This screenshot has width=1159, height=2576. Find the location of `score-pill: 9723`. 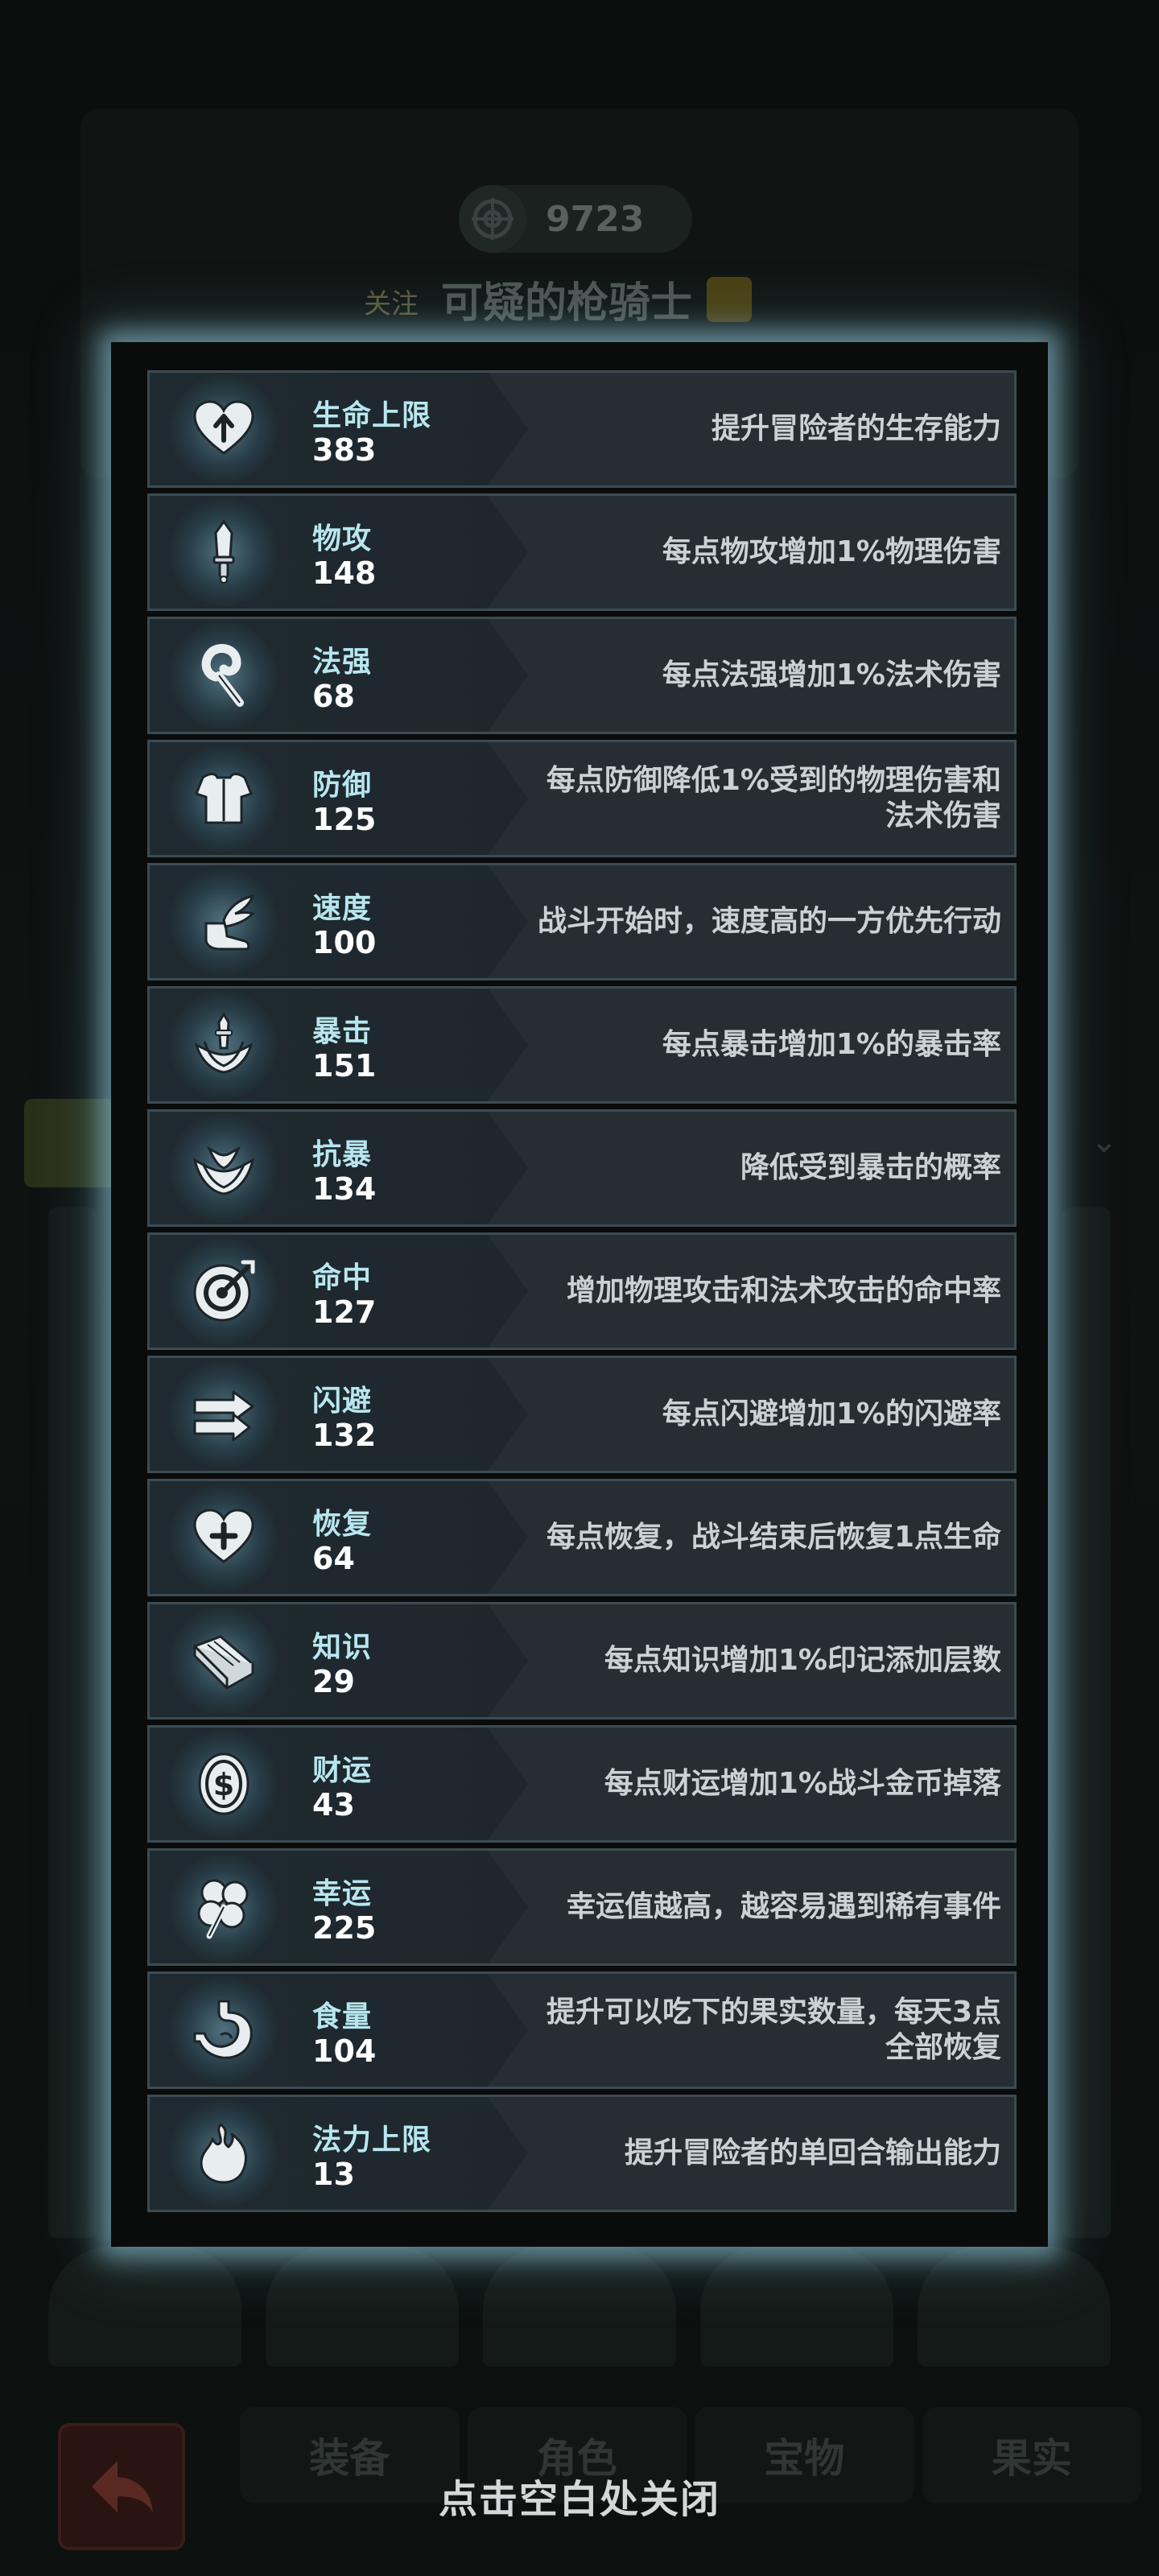

score-pill: 9723 is located at coordinates (575, 219).